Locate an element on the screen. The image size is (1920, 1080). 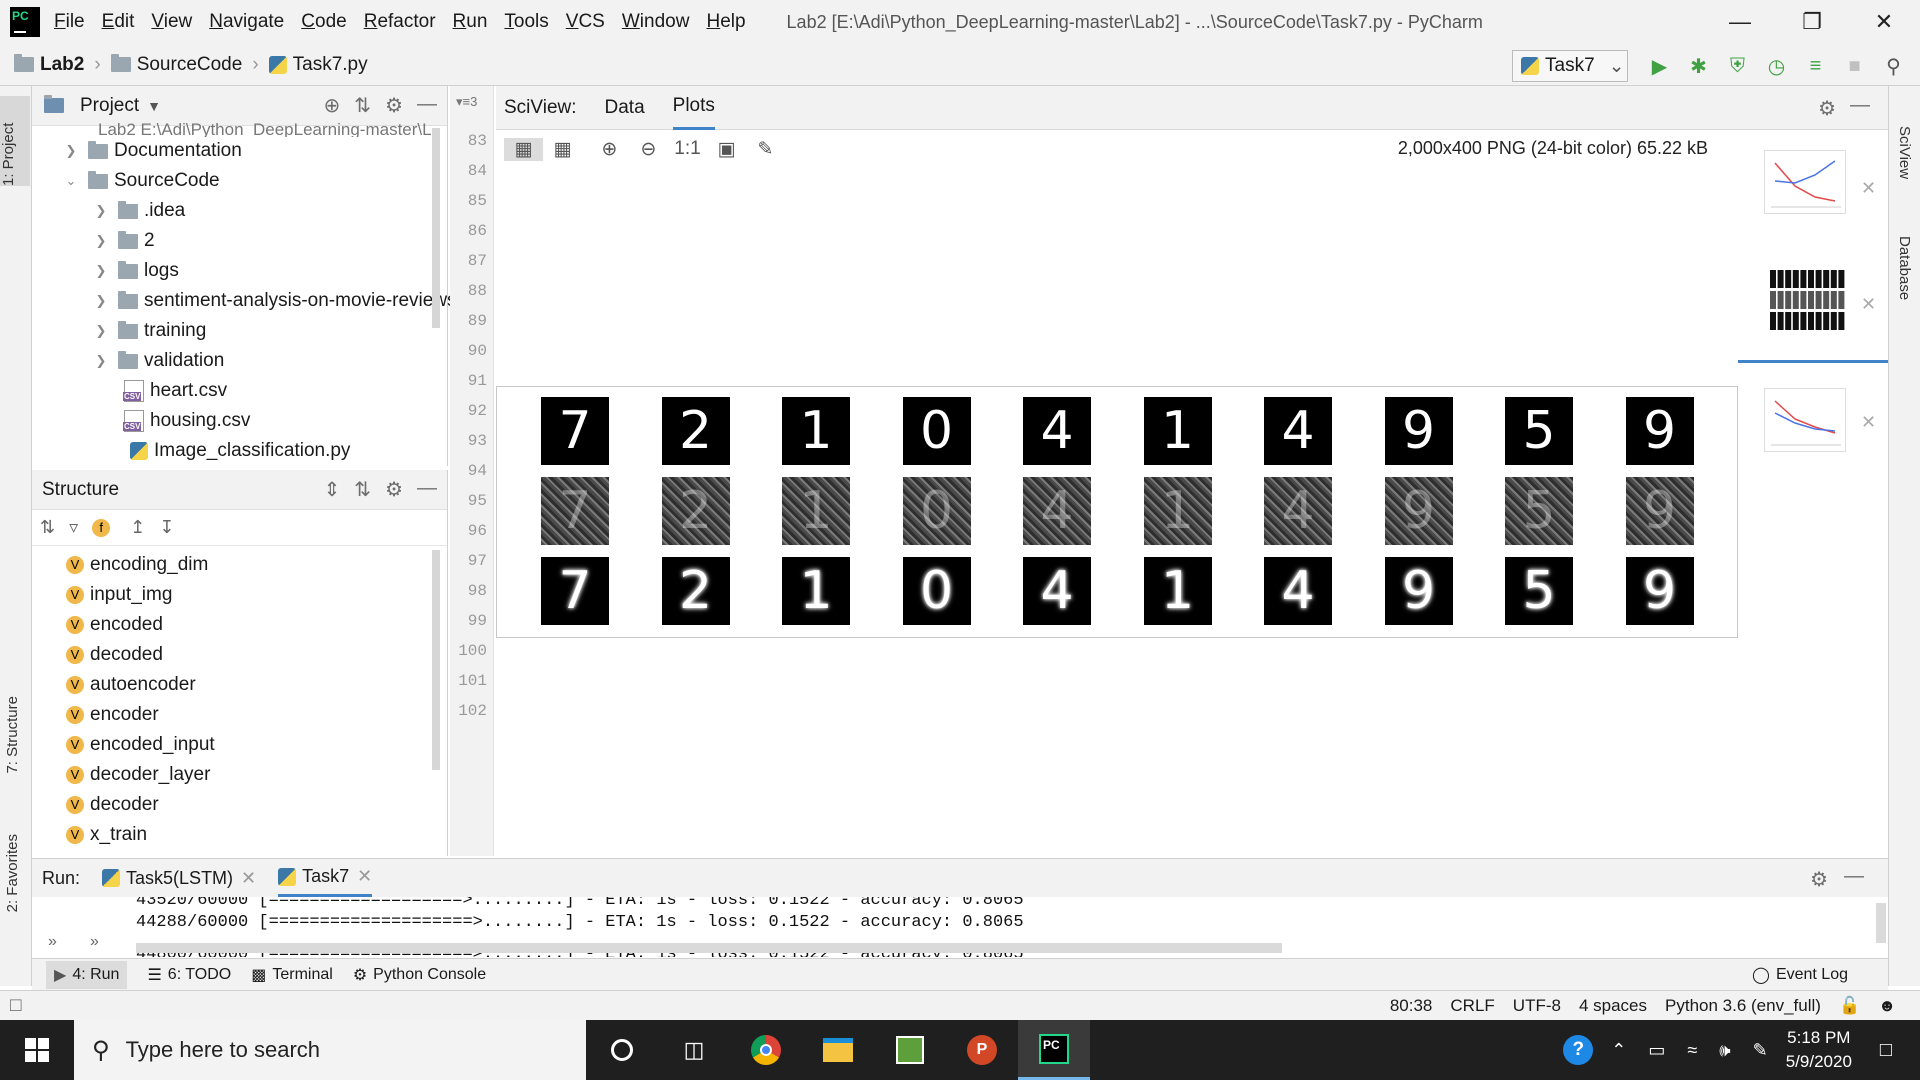
taskbar-search: ⚲ Type here to search is located at coordinates (330, 1050).